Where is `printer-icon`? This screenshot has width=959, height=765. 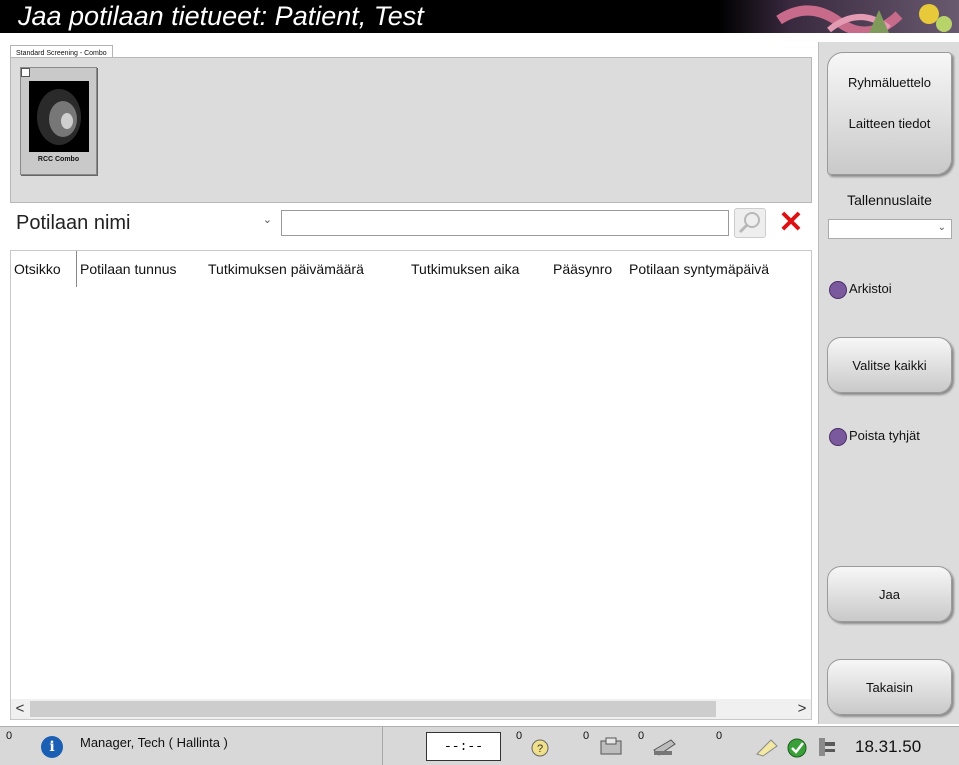
printer-icon is located at coordinates (664, 747).